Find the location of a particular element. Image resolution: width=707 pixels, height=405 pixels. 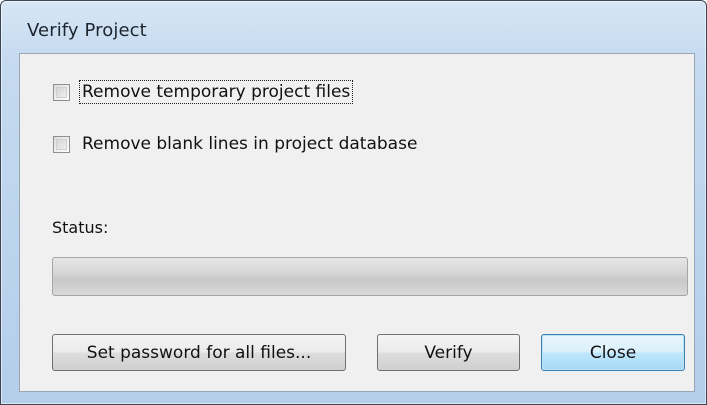

window-title: Verify Project is located at coordinates (87, 30).